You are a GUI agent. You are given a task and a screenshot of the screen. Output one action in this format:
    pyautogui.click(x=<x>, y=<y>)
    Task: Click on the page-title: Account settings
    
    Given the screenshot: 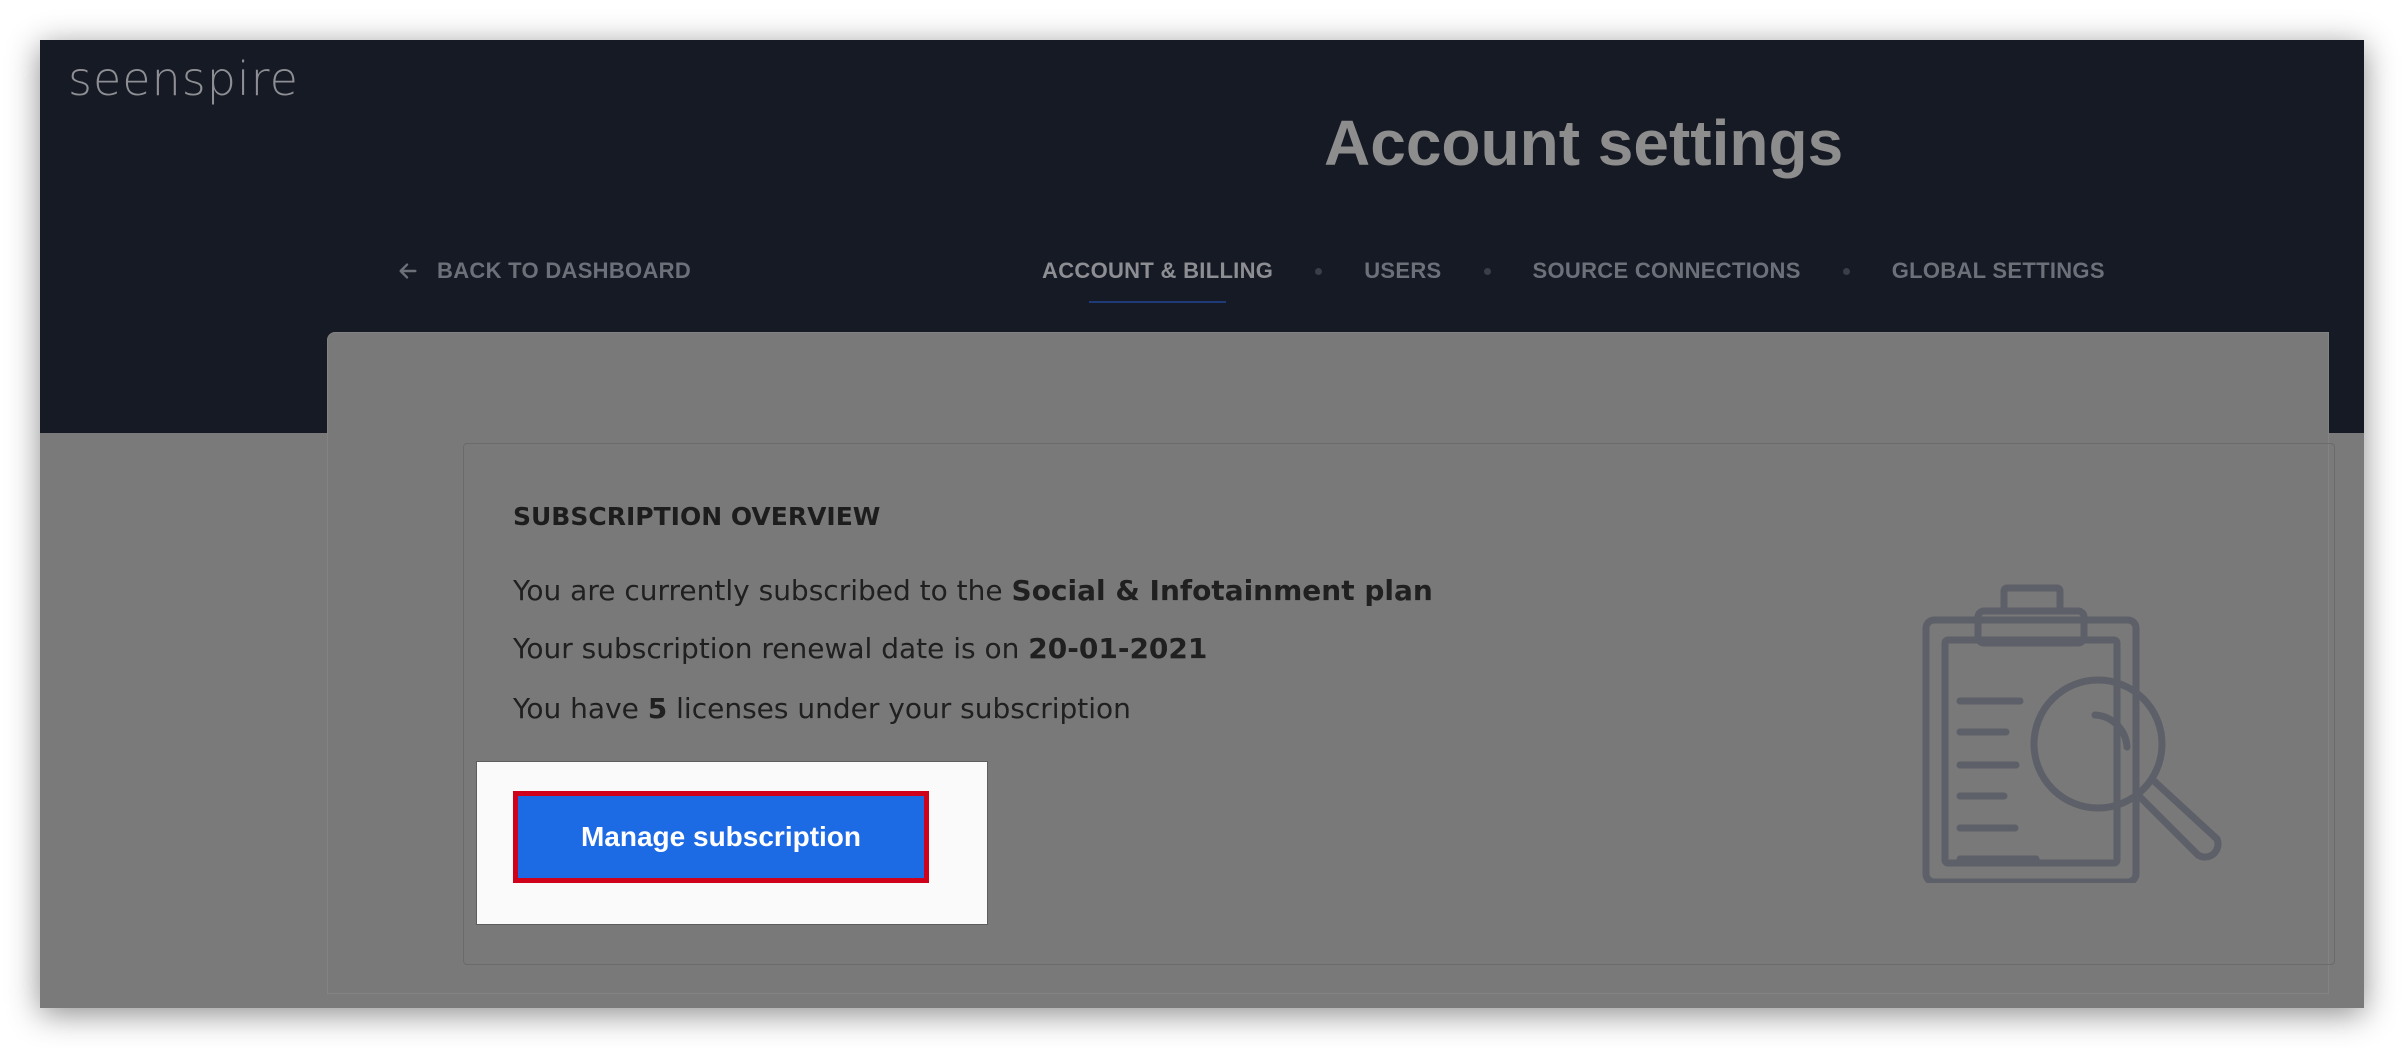 What is the action you would take?
    pyautogui.click(x=1584, y=143)
    